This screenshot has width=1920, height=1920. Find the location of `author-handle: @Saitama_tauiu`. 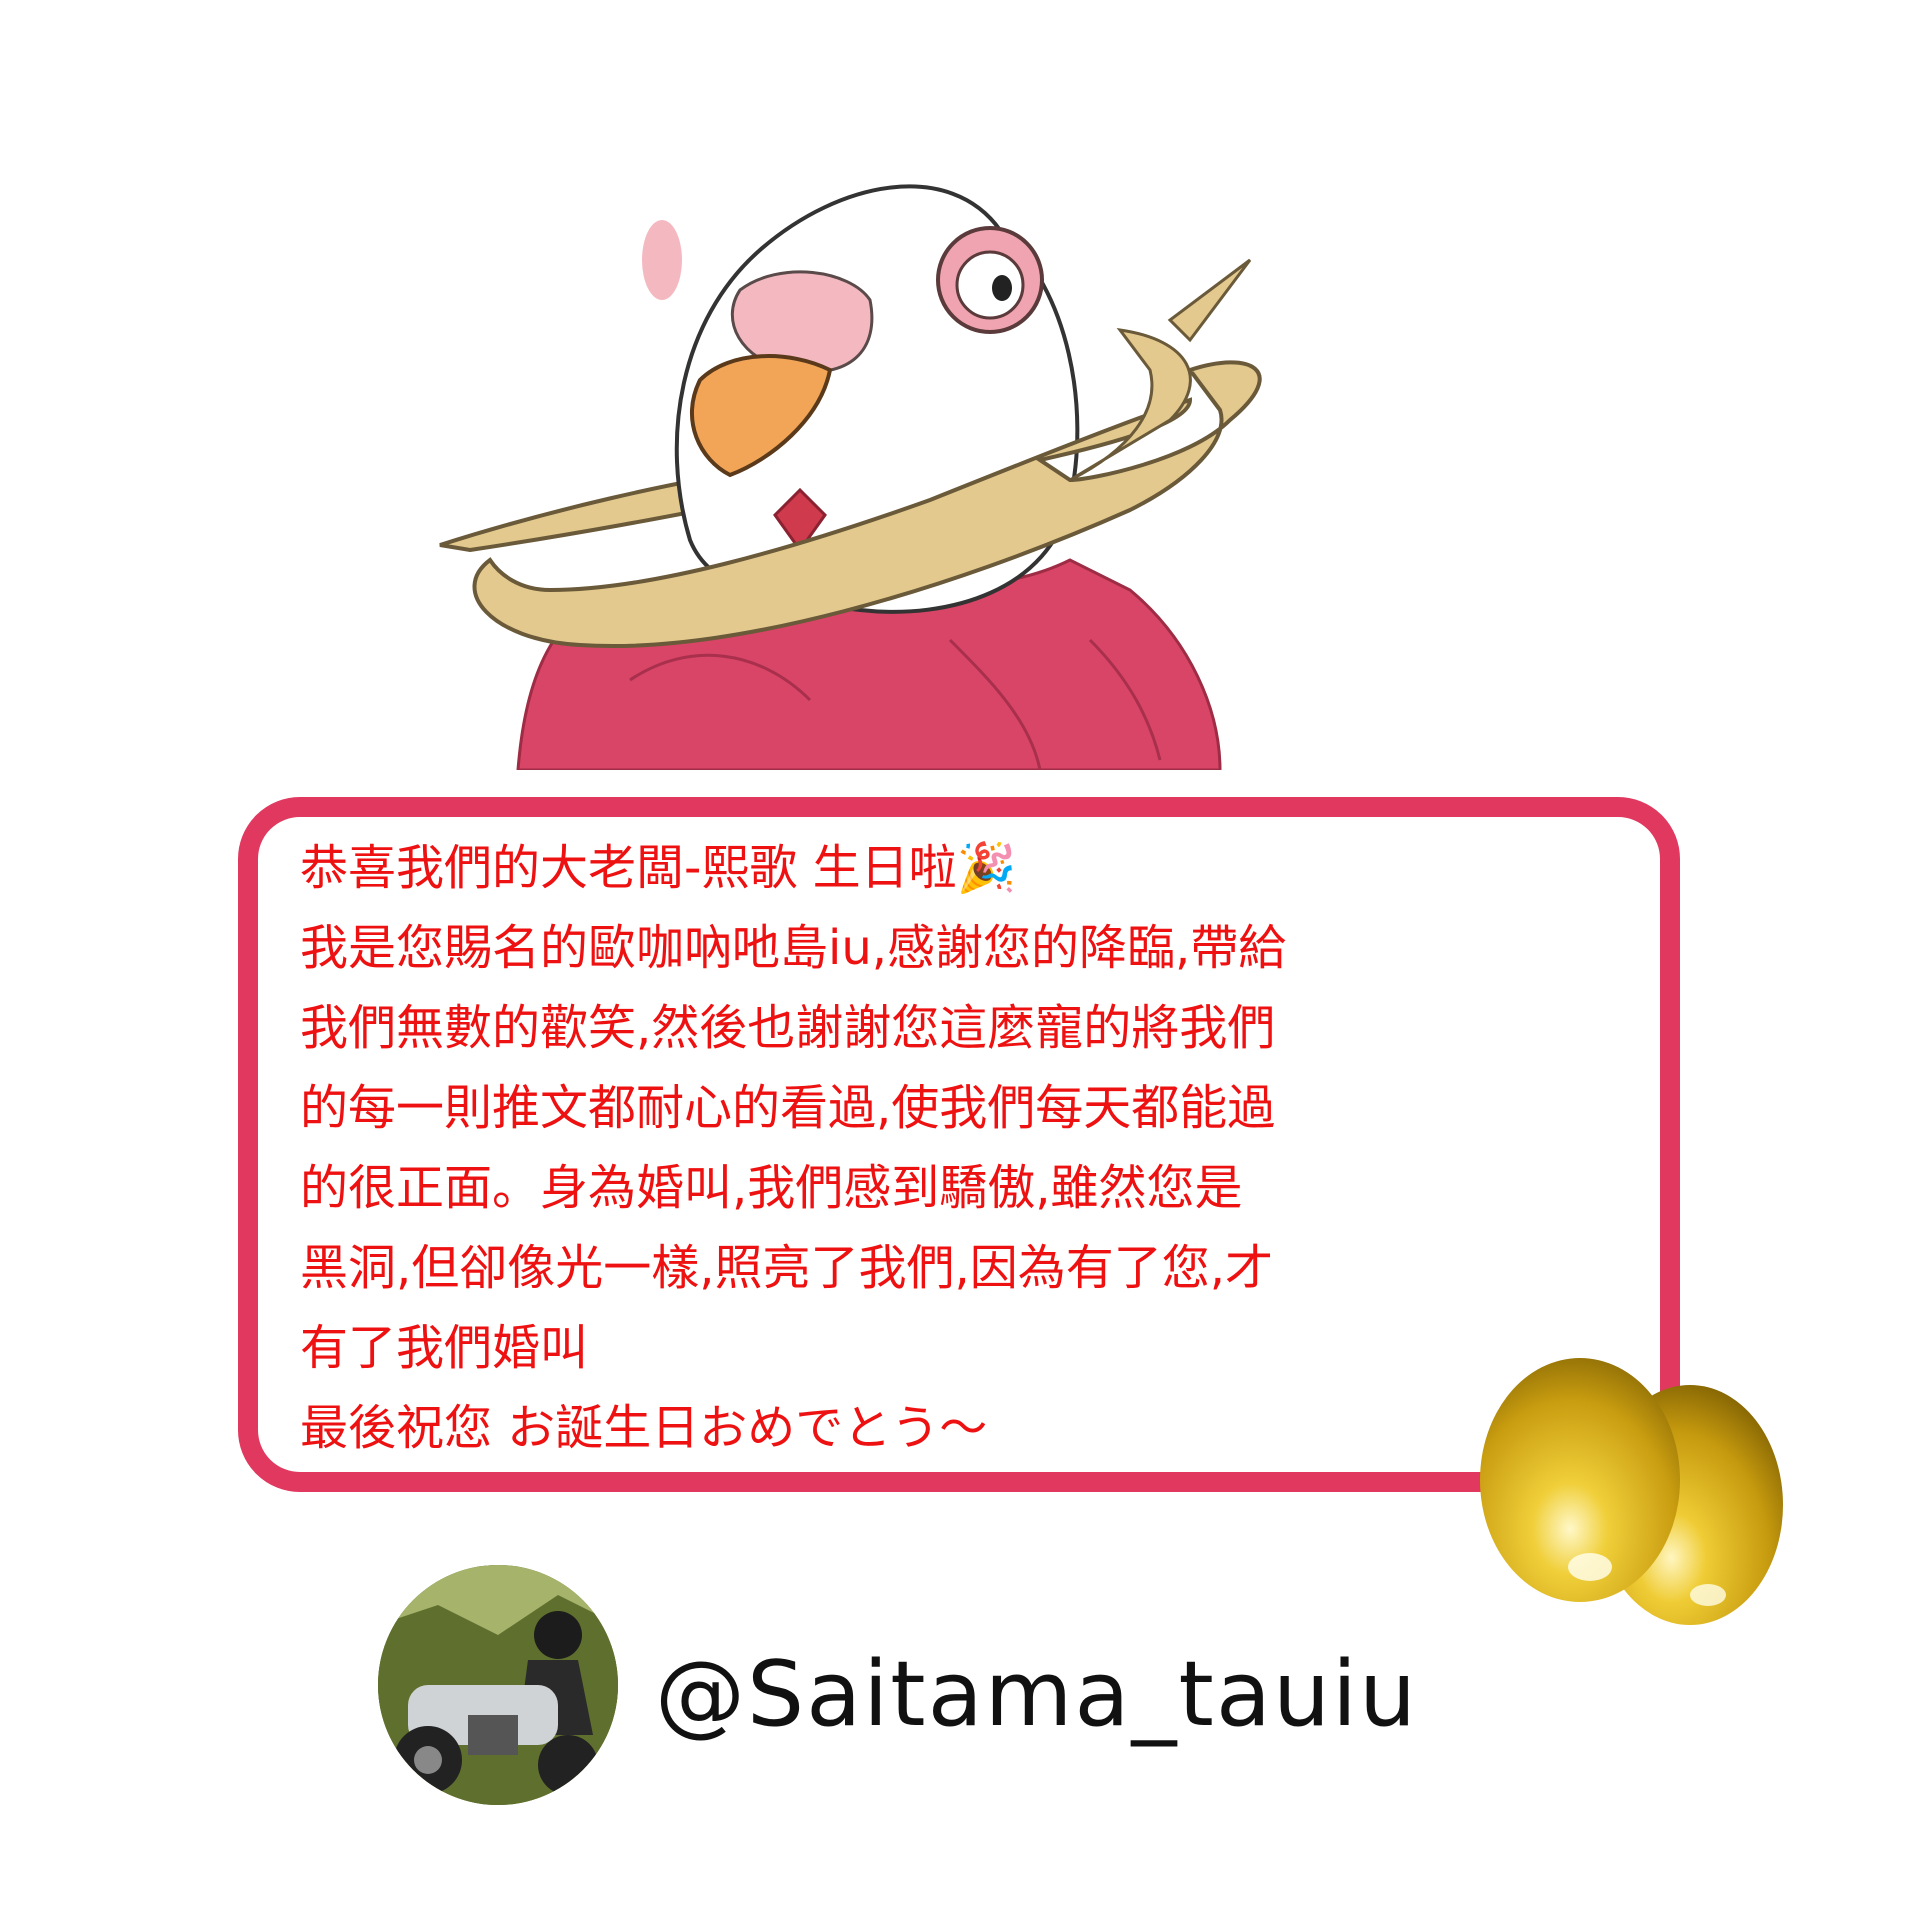

author-handle: @Saitama_tauiu is located at coordinates (1036, 1695).